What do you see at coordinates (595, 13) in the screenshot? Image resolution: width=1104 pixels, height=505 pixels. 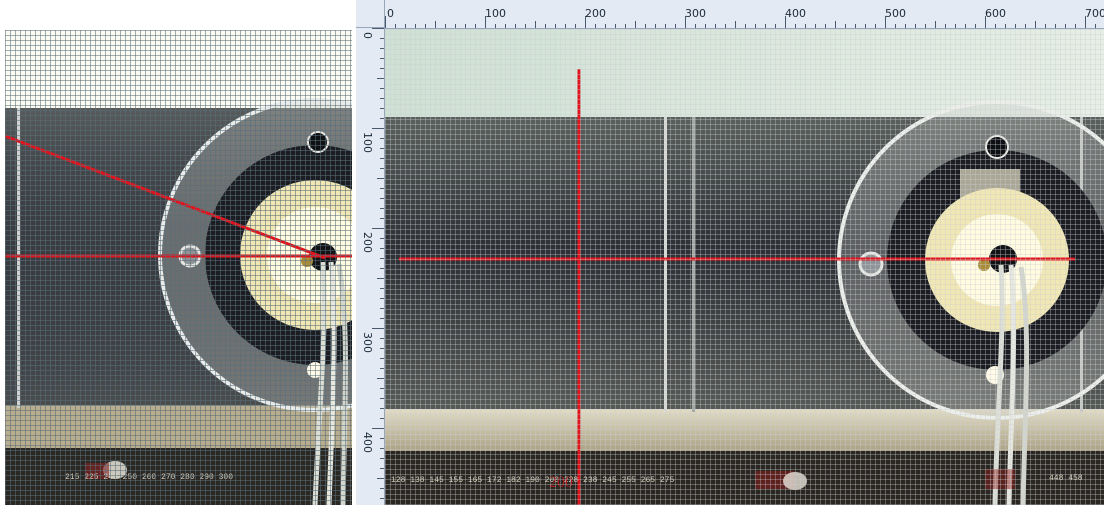 I see `top-ruler-label: 200` at bounding box center [595, 13].